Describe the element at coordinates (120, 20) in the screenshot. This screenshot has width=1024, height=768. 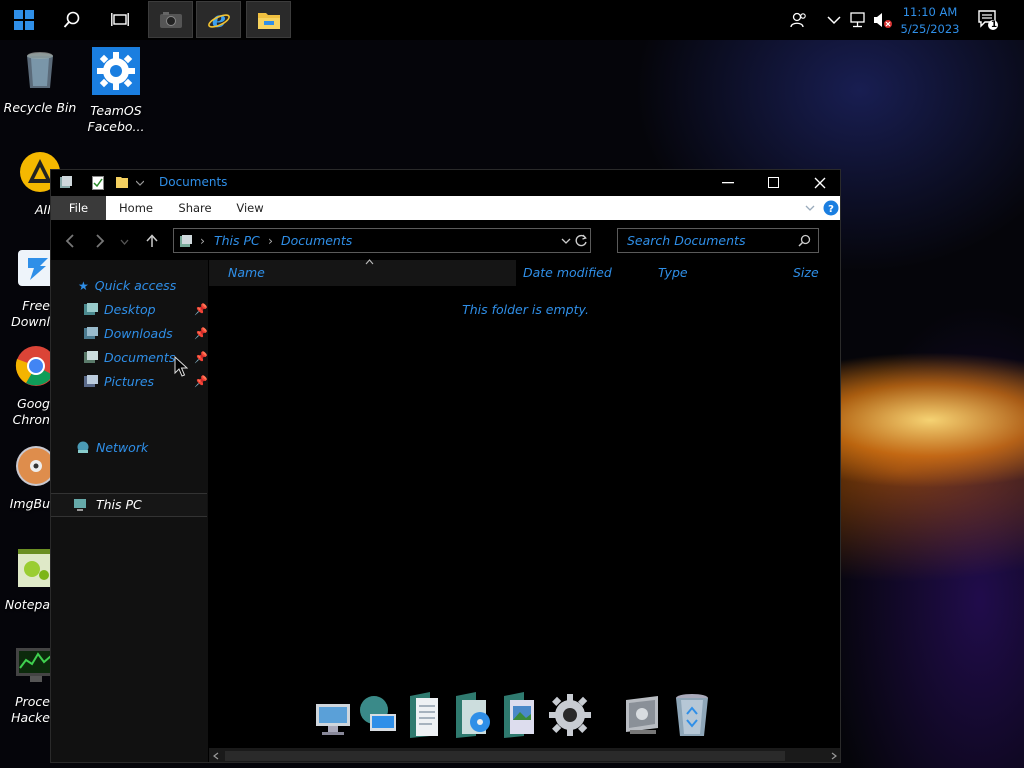
I see `task-view-button` at that location.